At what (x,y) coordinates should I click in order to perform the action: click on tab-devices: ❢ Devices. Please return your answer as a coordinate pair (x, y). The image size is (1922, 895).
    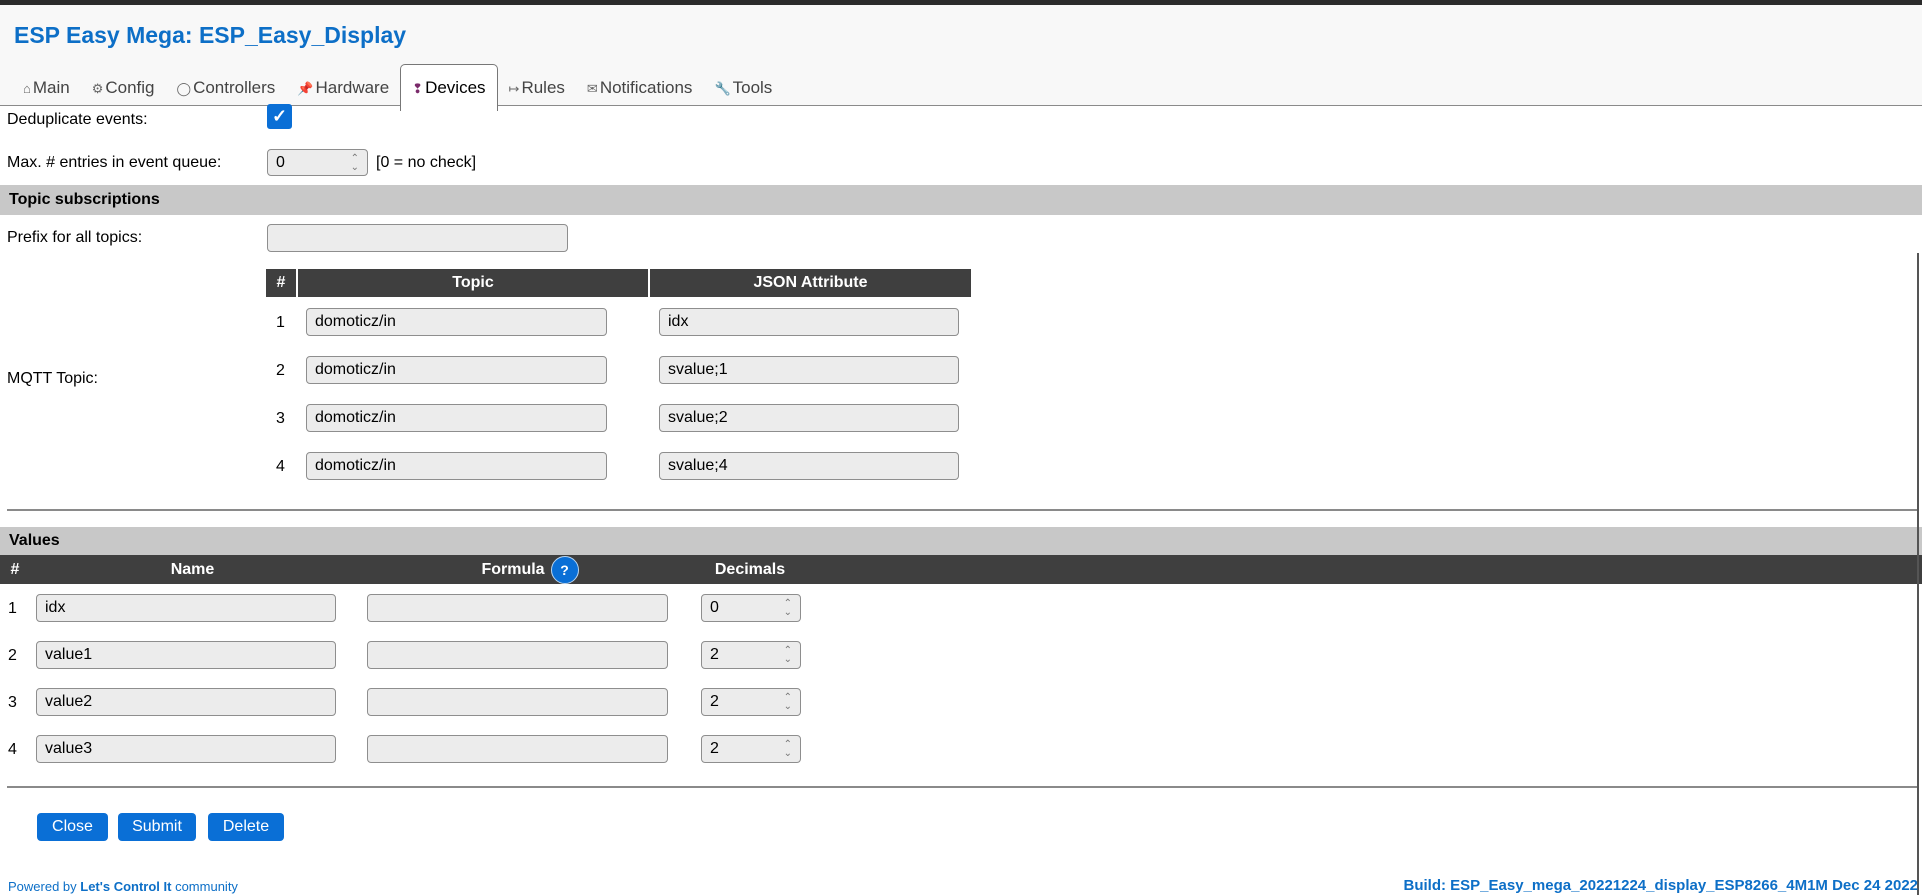
    Looking at the image, I should click on (449, 87).